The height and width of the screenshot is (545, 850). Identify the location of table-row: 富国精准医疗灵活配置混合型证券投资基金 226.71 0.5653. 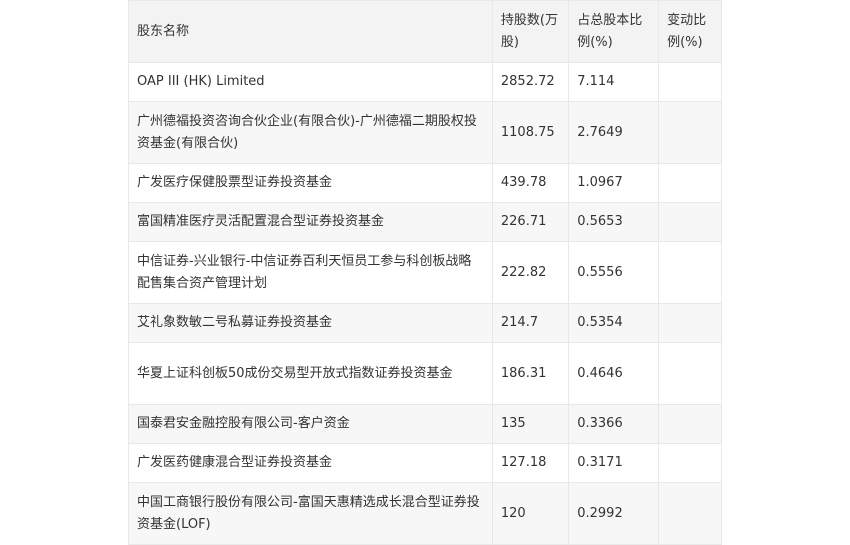
(425, 222).